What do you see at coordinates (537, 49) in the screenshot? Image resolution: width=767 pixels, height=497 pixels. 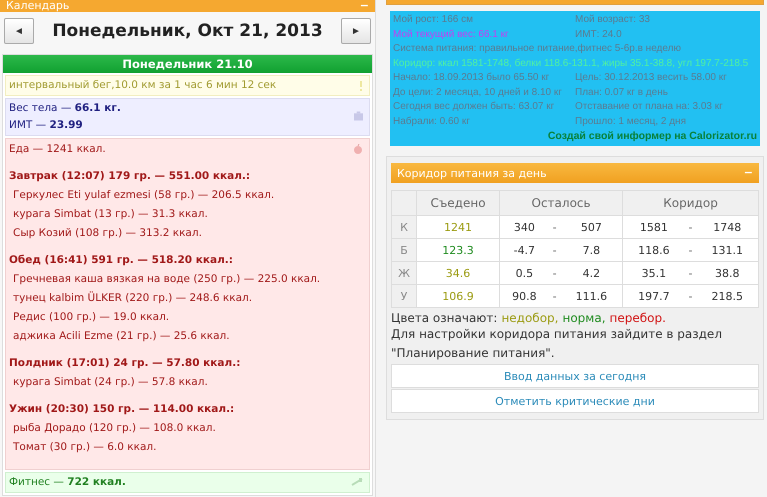 I see `informer-text: Система питания: правильное питание,фитнес 5-6р.в неделю` at bounding box center [537, 49].